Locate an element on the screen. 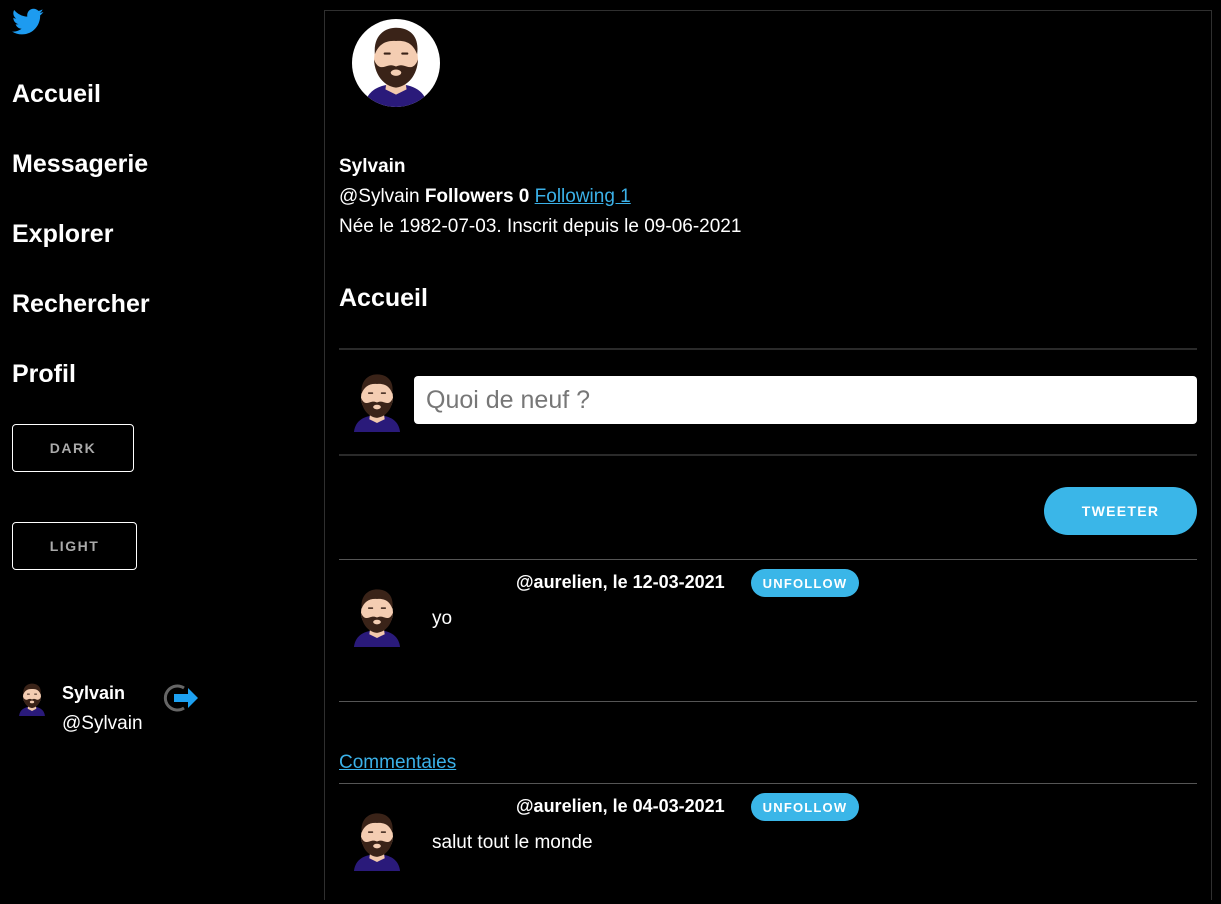 This screenshot has height=904, width=1221. dark-theme-button: DARK is located at coordinates (73, 448).